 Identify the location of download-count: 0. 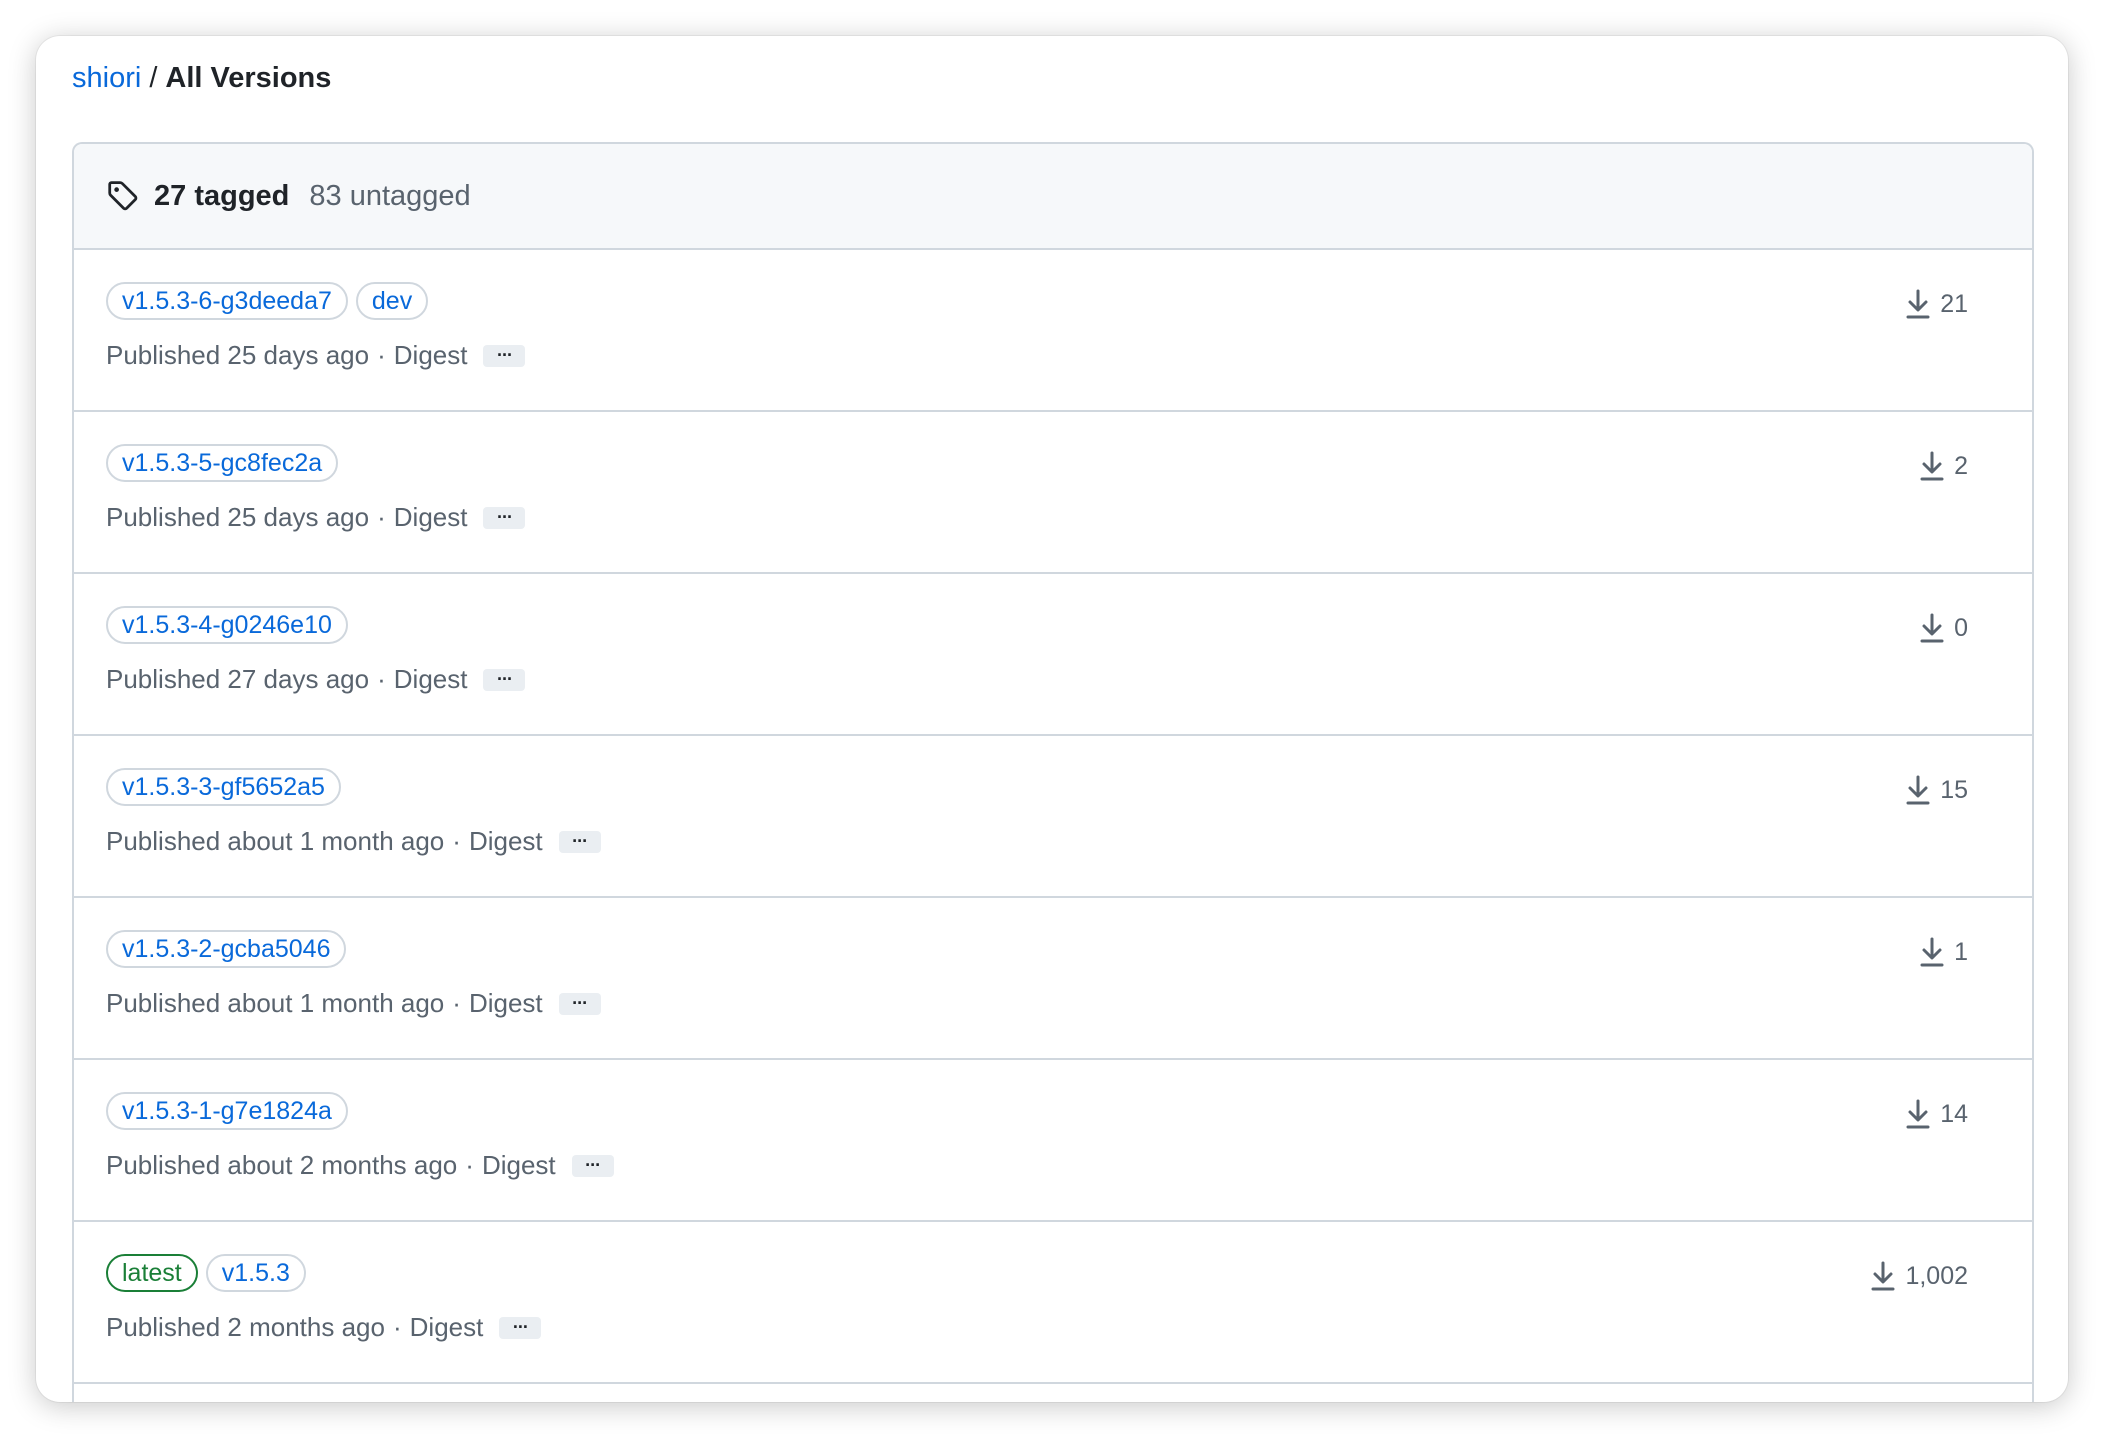
(1943, 628).